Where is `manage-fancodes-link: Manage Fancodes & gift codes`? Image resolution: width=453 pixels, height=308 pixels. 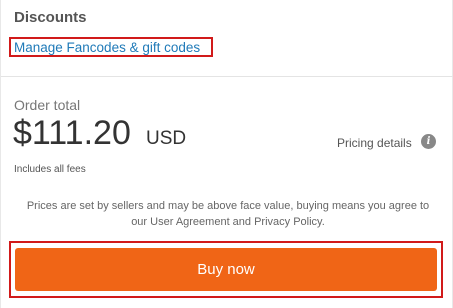
manage-fancodes-link: Manage Fancodes & gift codes is located at coordinates (107, 47).